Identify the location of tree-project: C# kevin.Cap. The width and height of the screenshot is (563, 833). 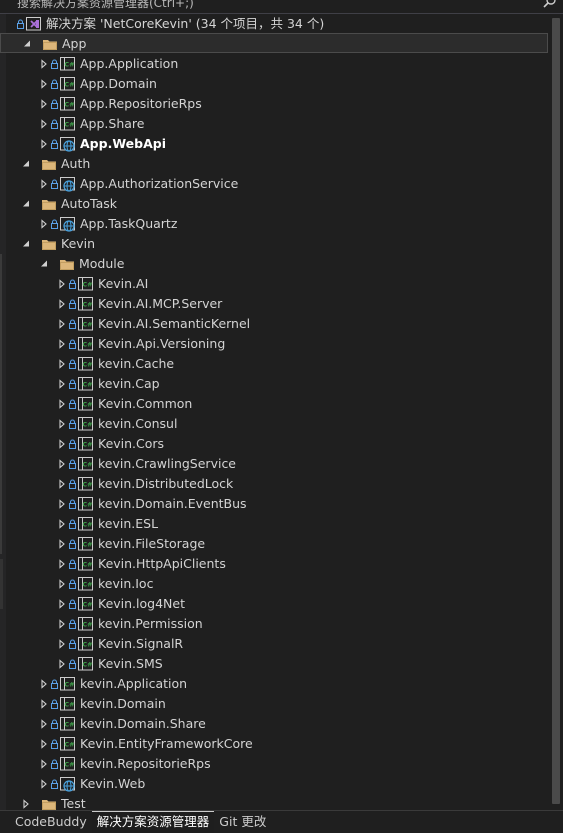
(274, 383).